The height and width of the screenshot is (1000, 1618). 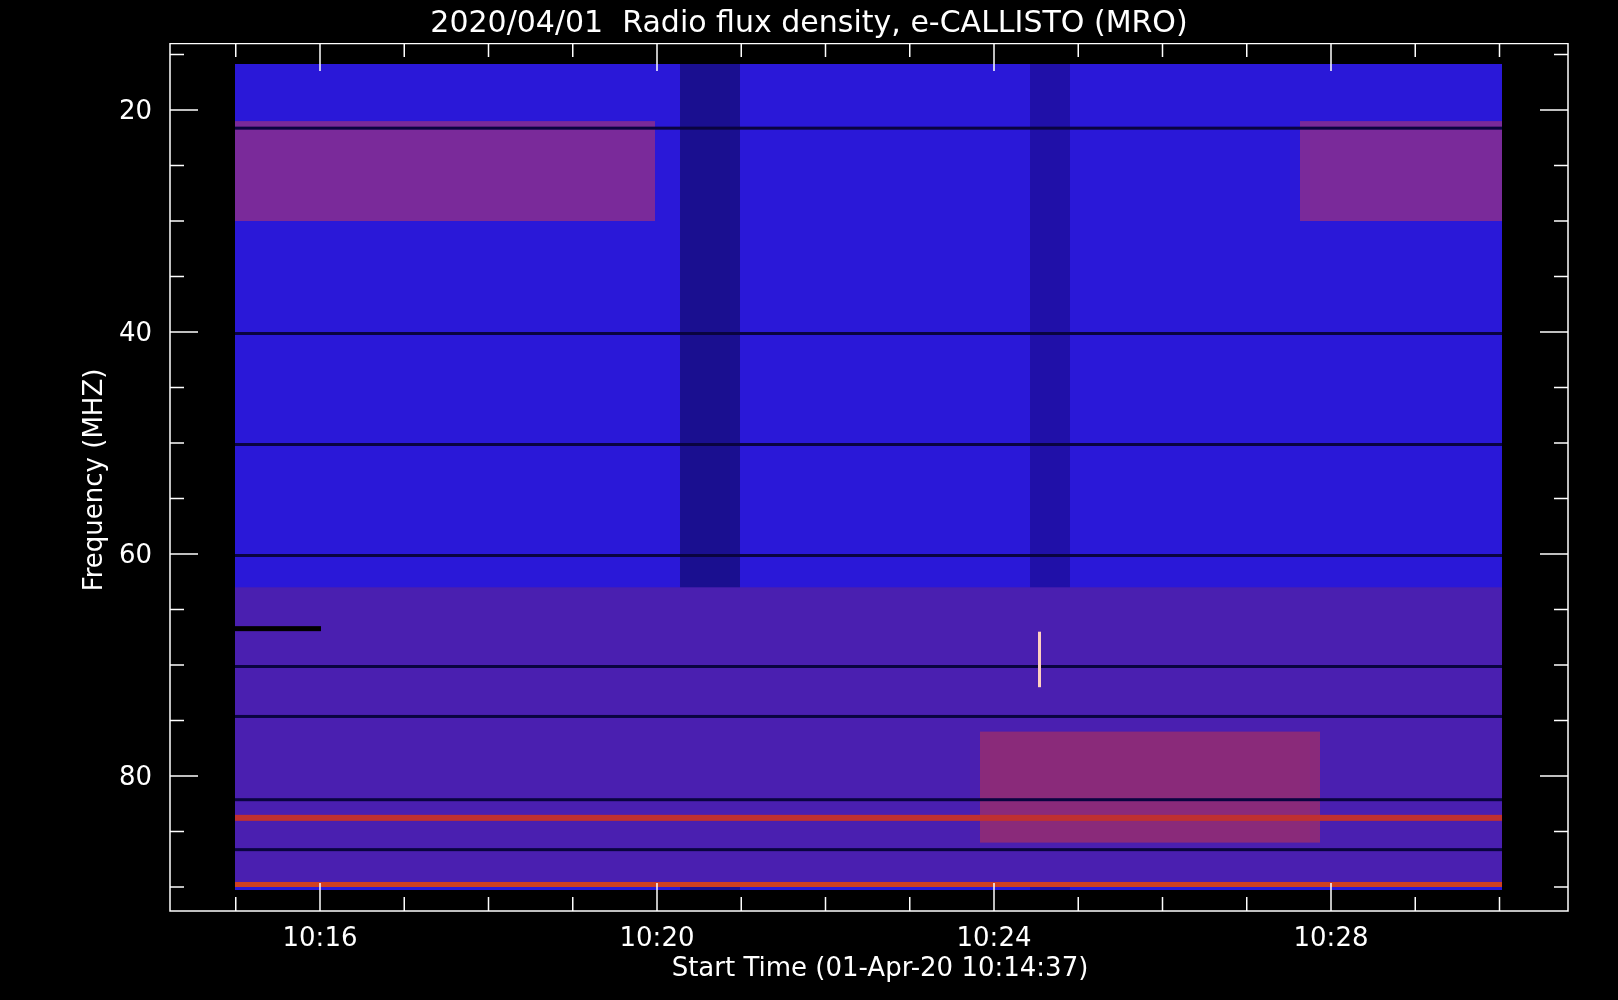 What do you see at coordinates (880, 967) in the screenshot?
I see `axis-label: Start Time (01-Apr-20 10:14:37)` at bounding box center [880, 967].